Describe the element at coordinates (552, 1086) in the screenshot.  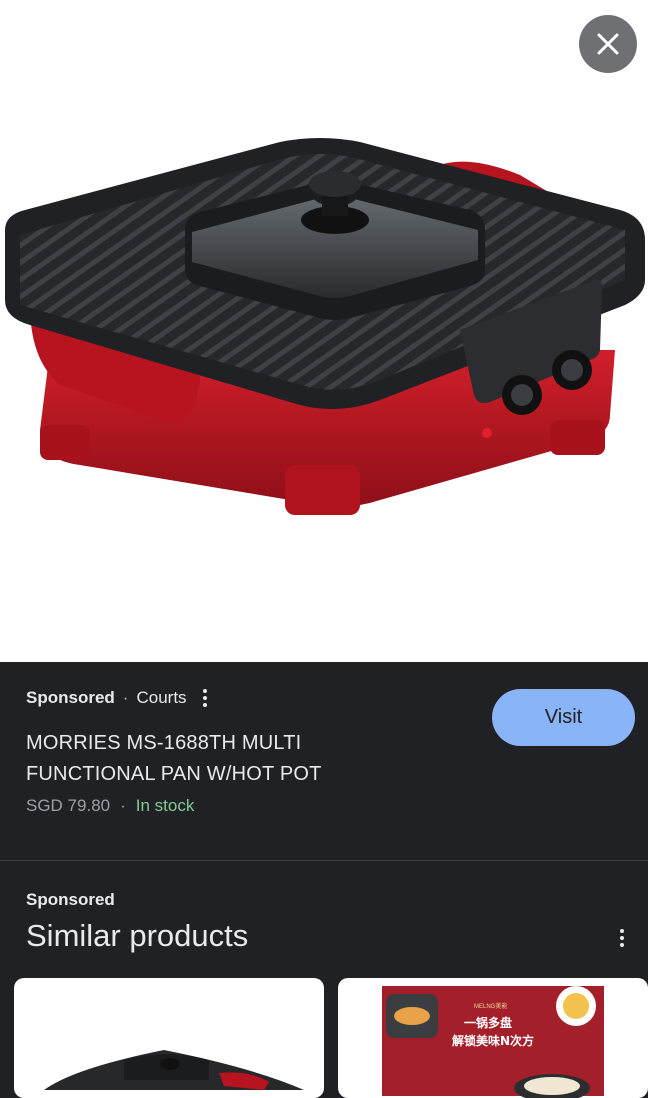
I see `pan-icon` at that location.